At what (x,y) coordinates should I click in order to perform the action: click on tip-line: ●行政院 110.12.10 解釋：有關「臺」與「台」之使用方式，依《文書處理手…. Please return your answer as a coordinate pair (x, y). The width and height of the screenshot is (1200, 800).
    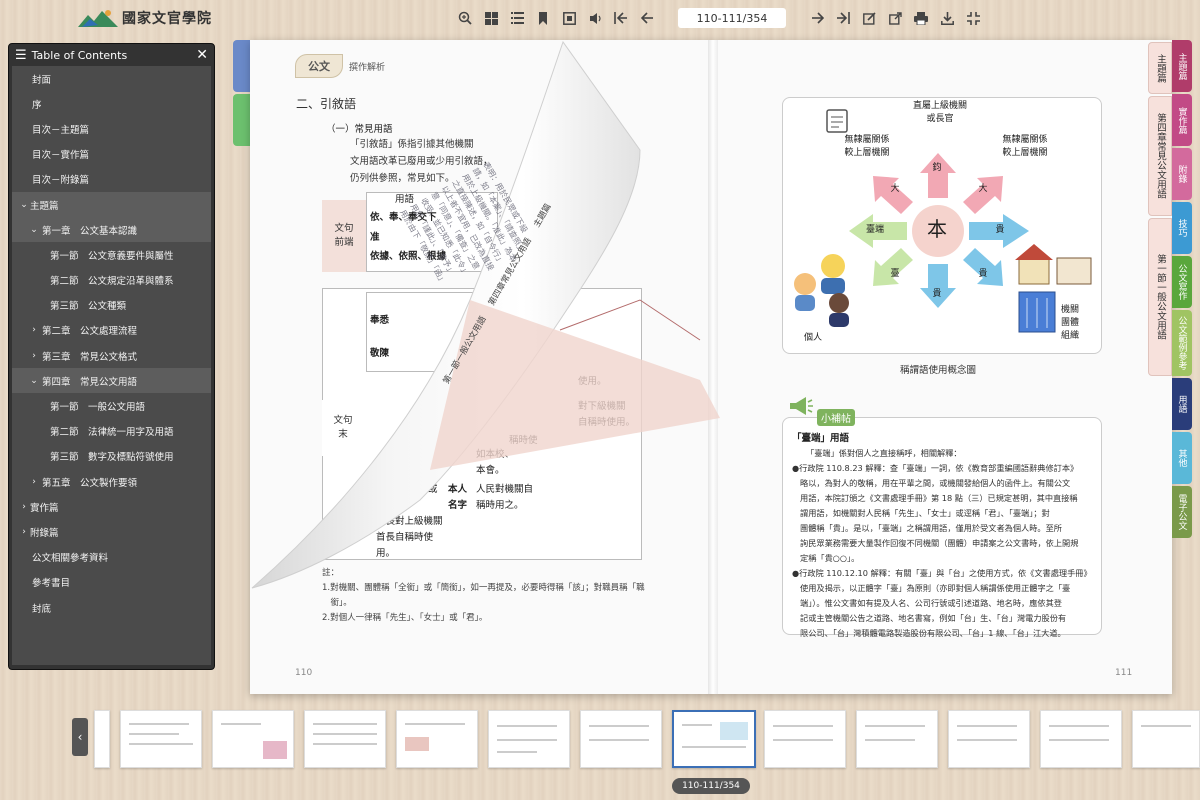
    Looking at the image, I should click on (942, 573).